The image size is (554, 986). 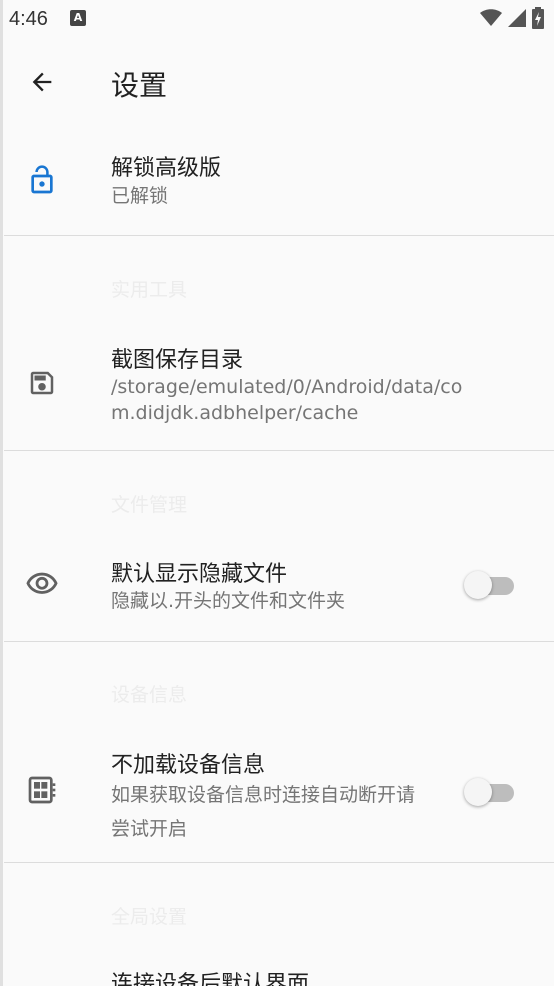 I want to click on show-hidden-switch, so click(x=489, y=585).